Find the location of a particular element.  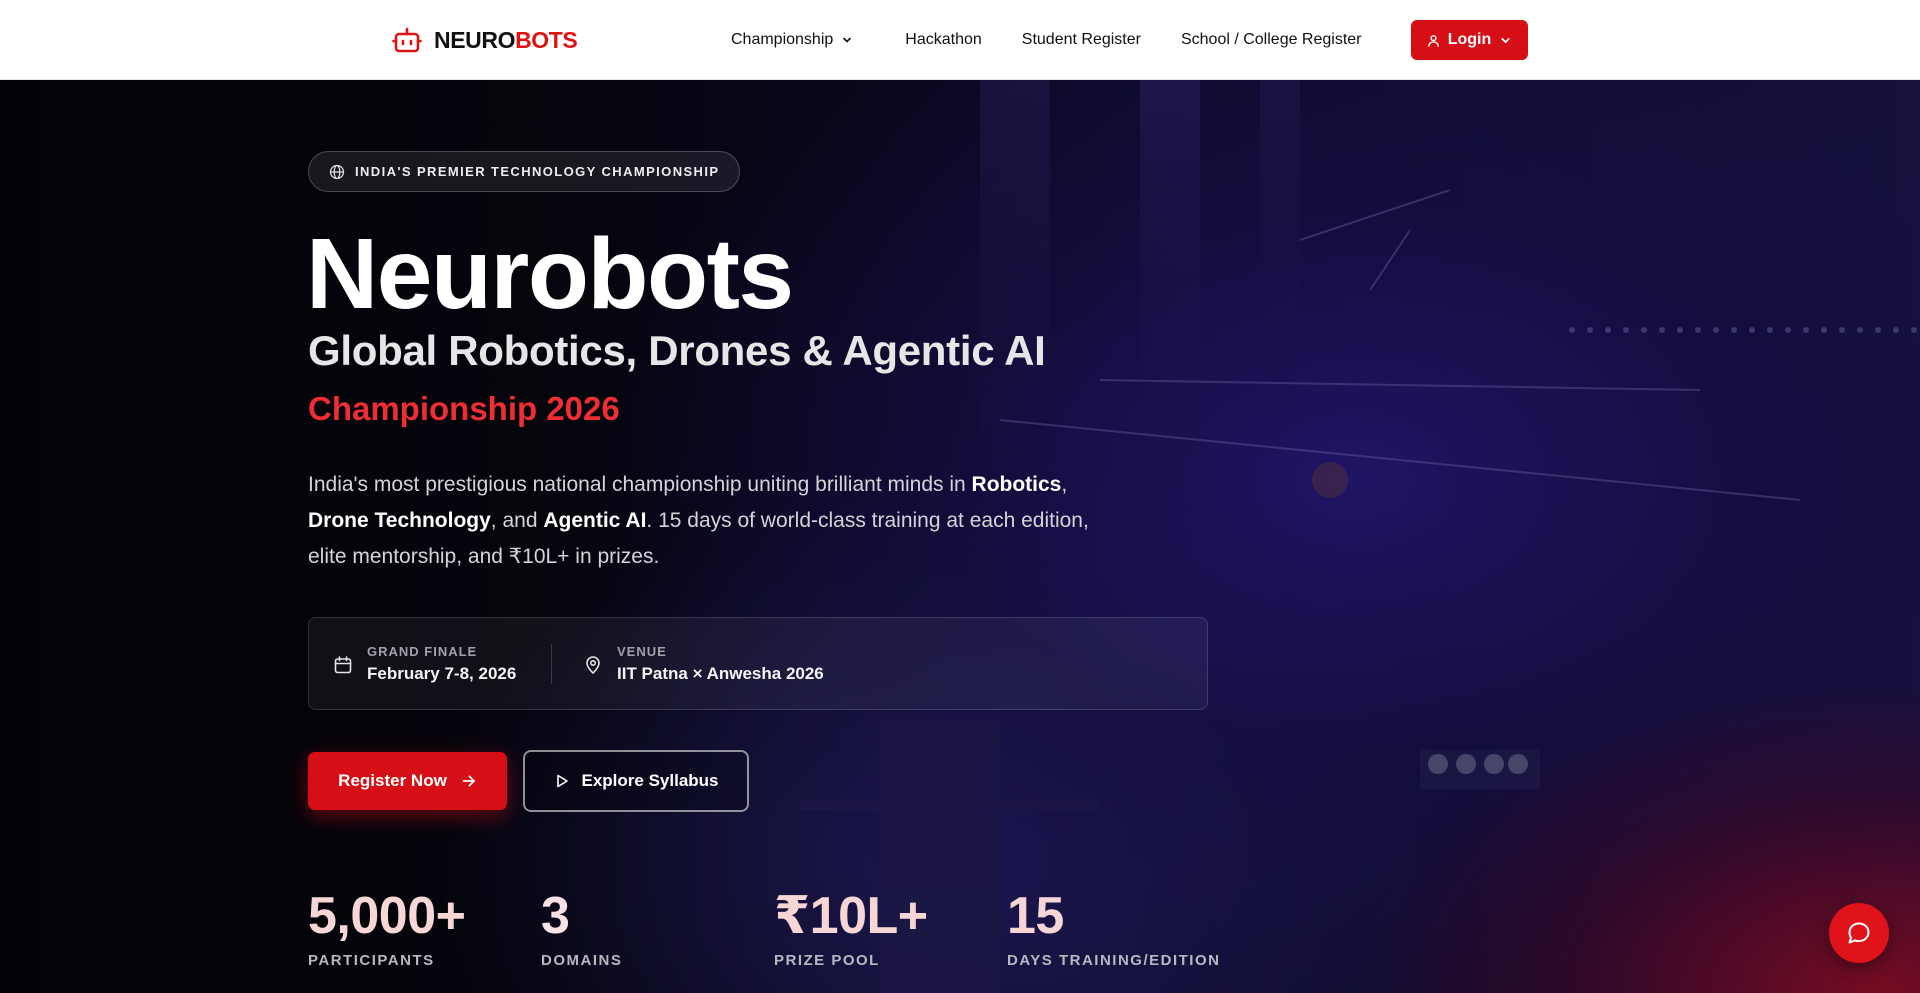

nav-student-register-label: Student Register is located at coordinates (1081, 39).